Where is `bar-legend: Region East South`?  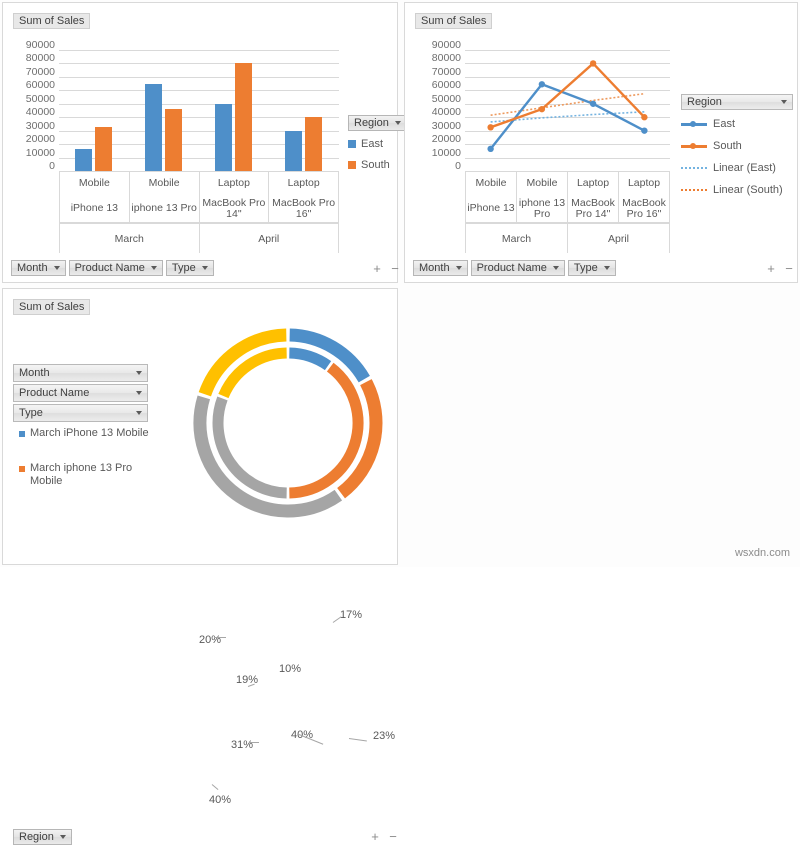 bar-legend: Region East South is located at coordinates (377, 147).